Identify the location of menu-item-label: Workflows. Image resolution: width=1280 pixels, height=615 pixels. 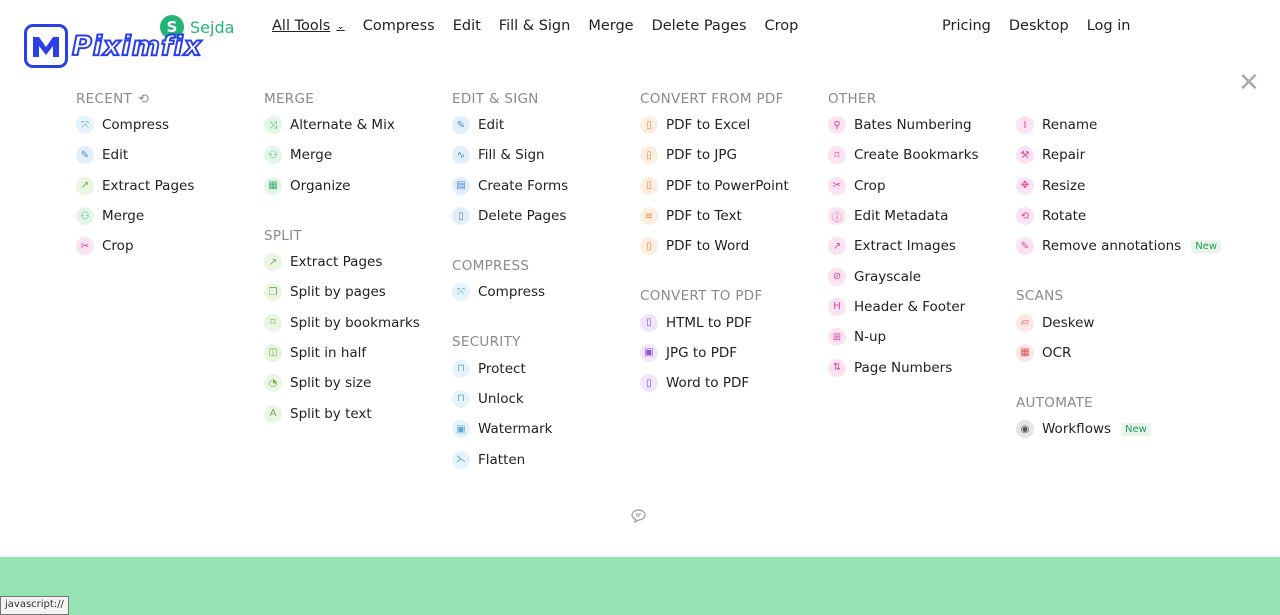
(1077, 429).